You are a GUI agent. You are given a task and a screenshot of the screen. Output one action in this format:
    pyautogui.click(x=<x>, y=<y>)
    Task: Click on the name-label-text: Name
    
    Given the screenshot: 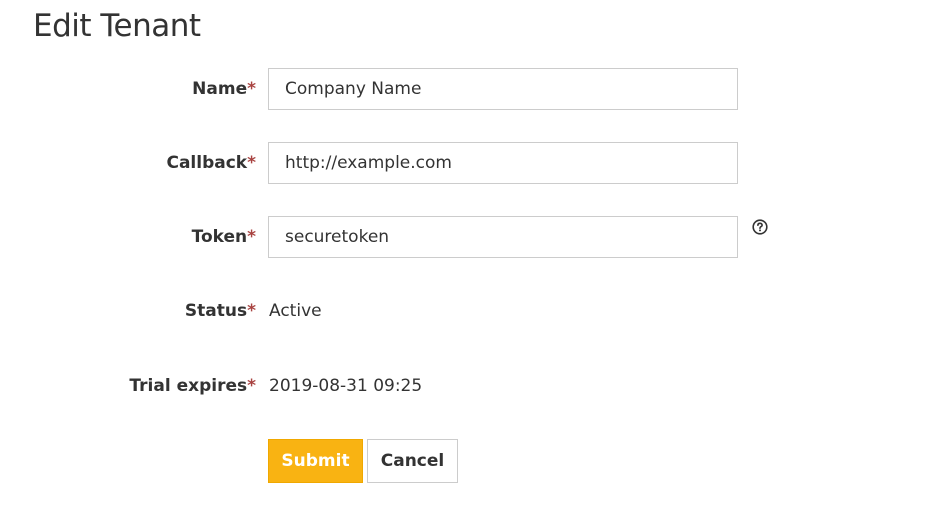 What is the action you would take?
    pyautogui.click(x=220, y=89)
    